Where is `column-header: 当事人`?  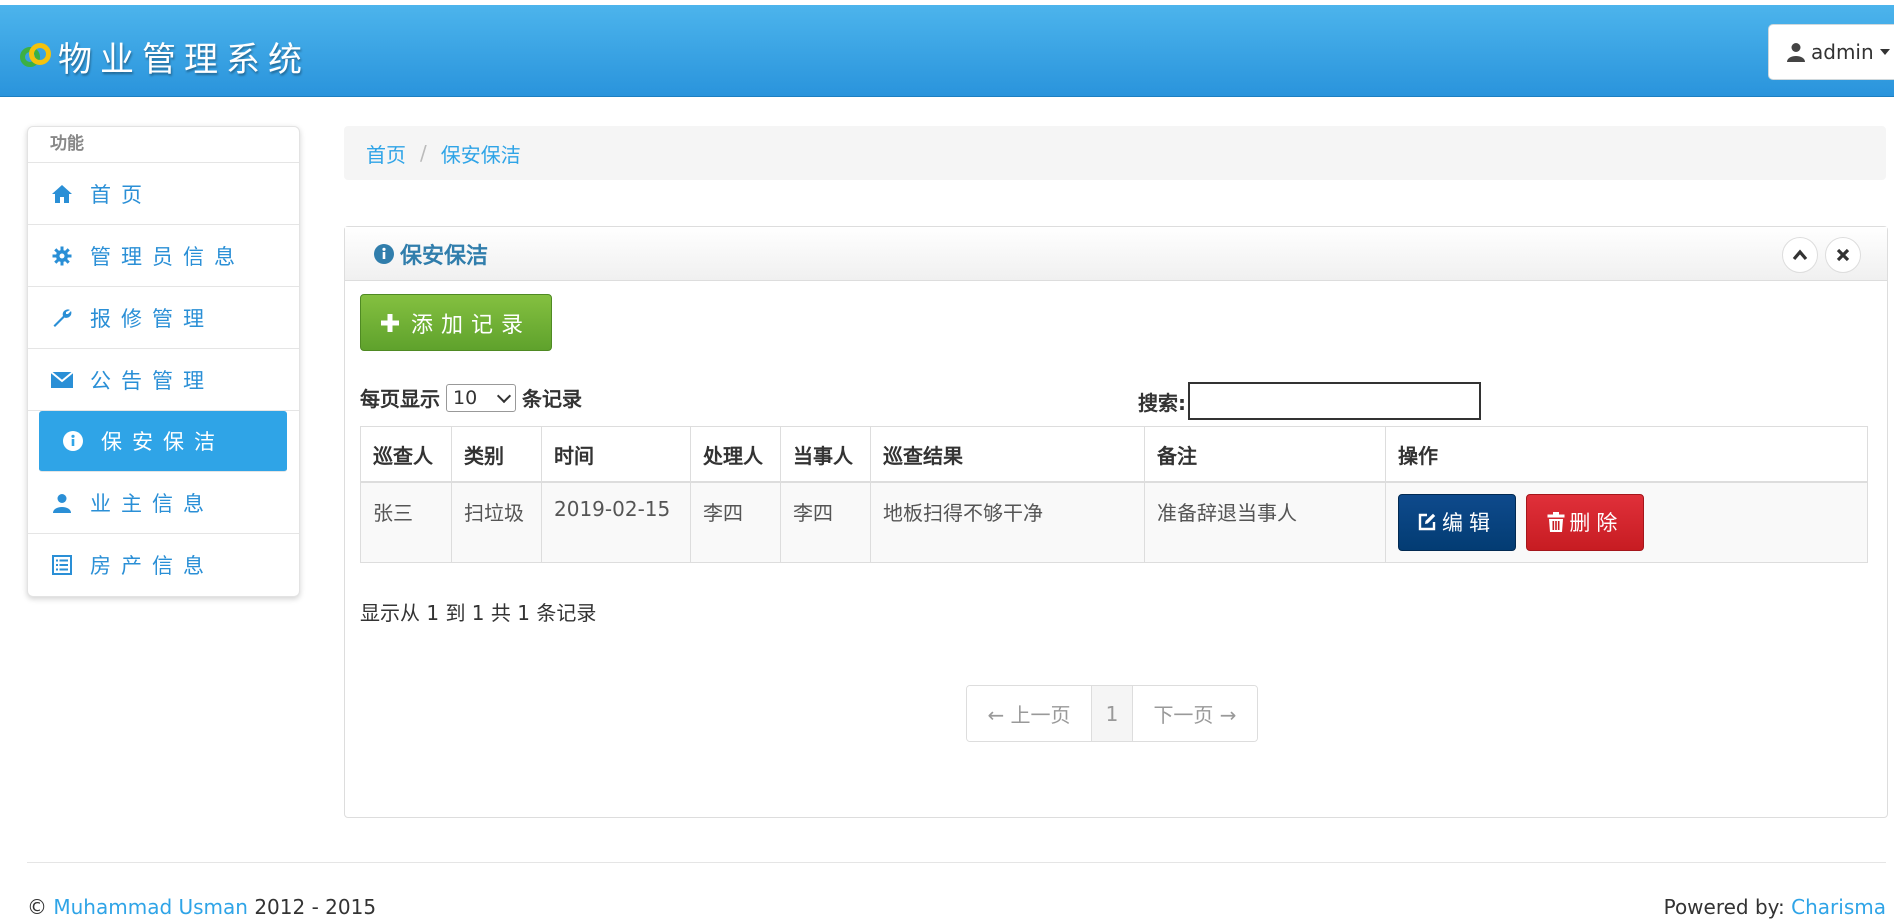 column-header: 当事人 is located at coordinates (825, 454).